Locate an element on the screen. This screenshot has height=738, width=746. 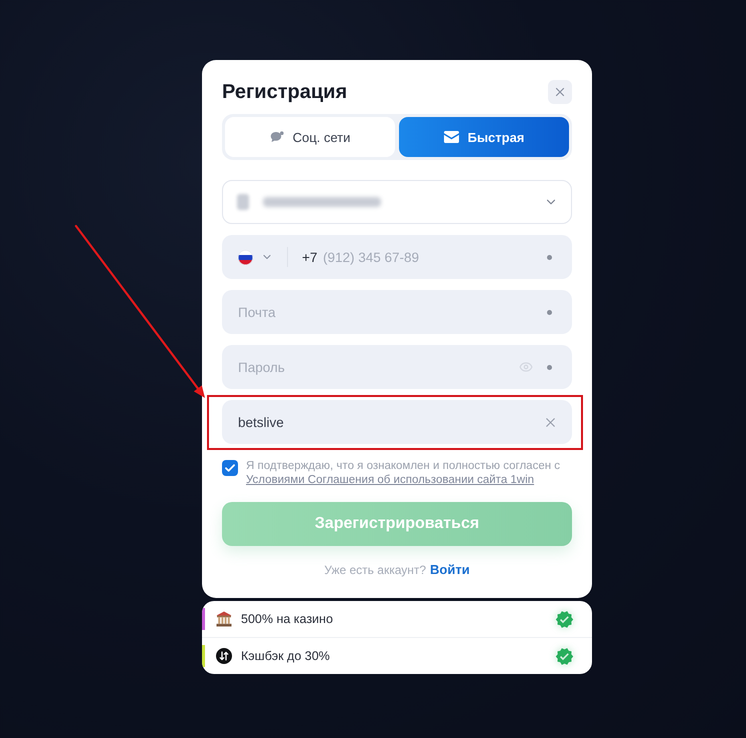
columned-building-icon is located at coordinates (224, 619).